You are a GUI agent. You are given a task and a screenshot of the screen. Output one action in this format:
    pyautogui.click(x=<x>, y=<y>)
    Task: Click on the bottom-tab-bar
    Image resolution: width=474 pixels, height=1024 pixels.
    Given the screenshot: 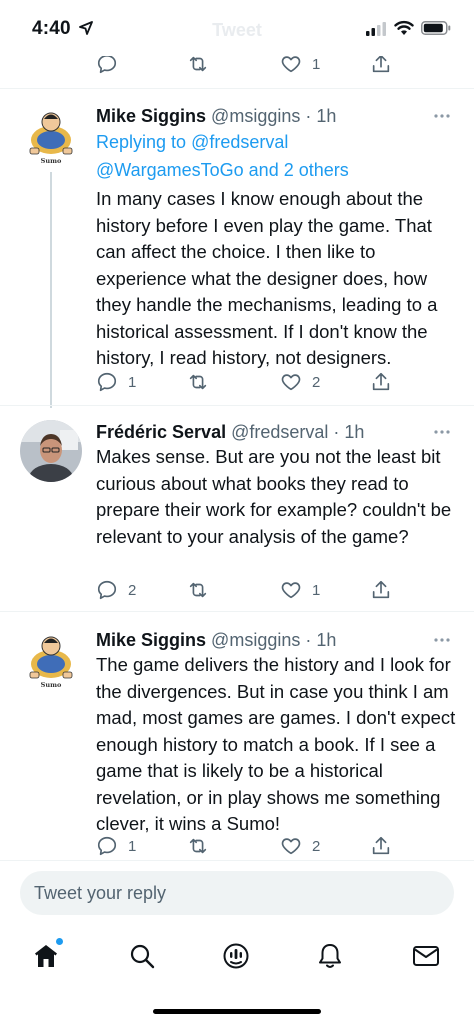 What is the action you would take?
    pyautogui.click(x=237, y=955)
    